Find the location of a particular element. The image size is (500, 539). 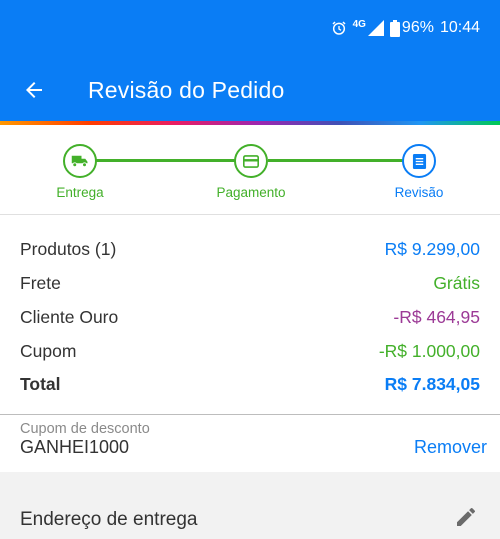

summary-value: -R$ 1.000,00 is located at coordinates (429, 350).